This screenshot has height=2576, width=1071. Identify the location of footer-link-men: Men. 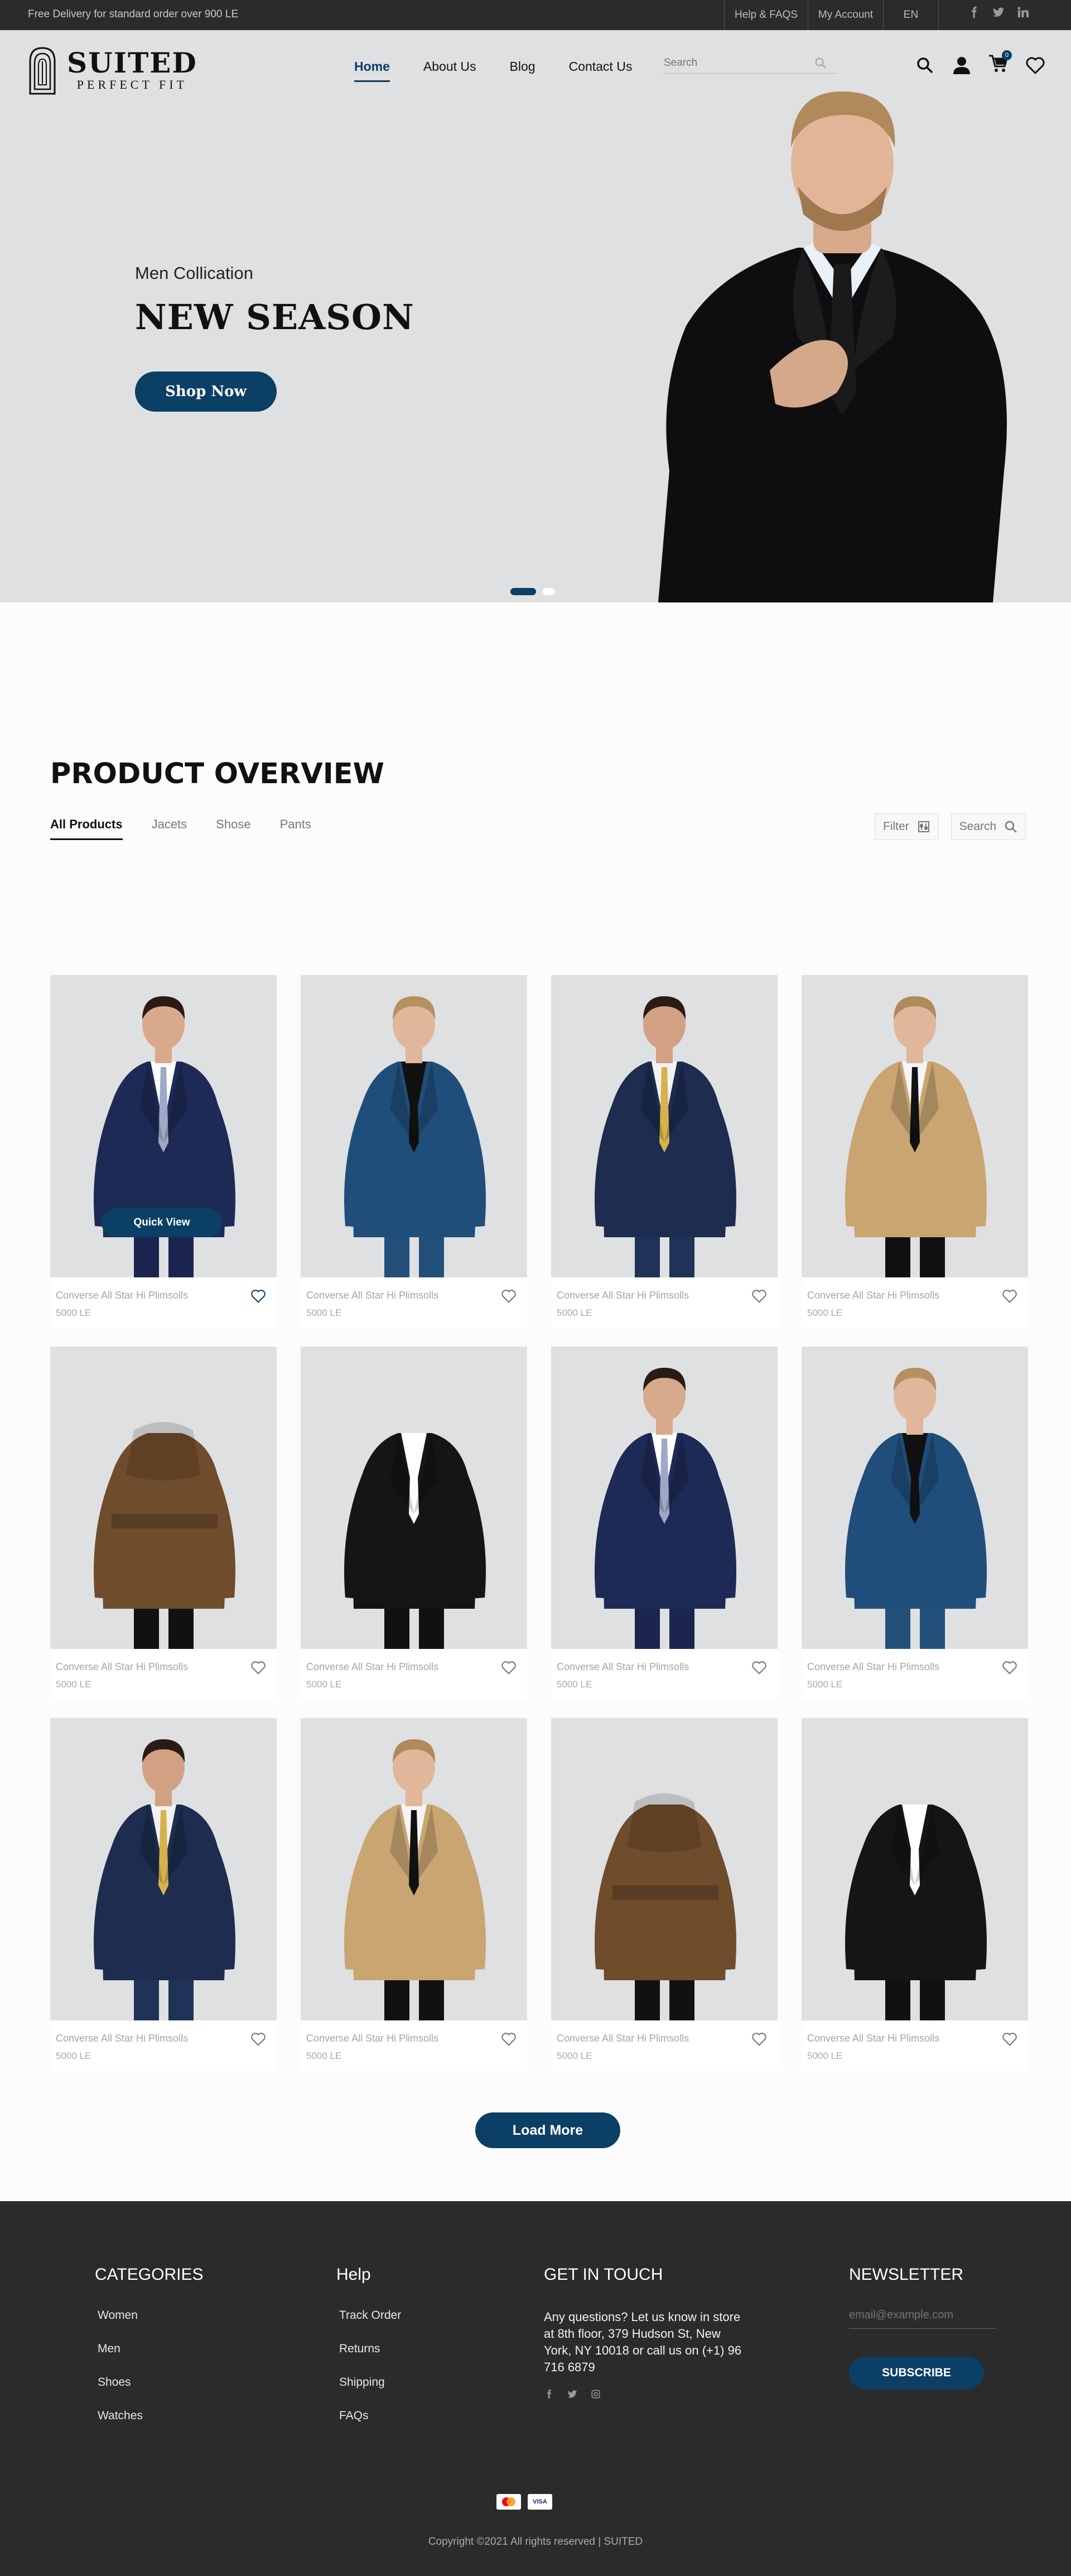
(151, 2349).